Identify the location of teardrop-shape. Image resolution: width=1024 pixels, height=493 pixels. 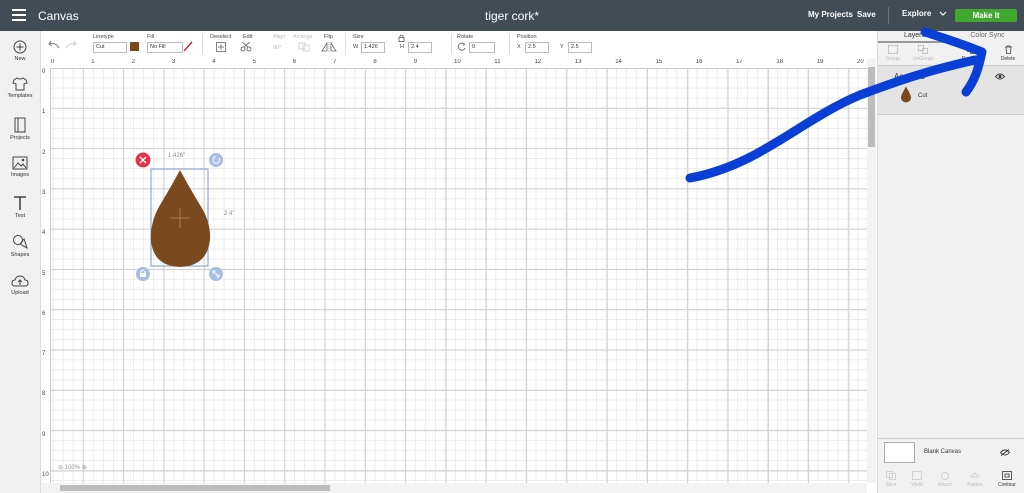
(180, 218).